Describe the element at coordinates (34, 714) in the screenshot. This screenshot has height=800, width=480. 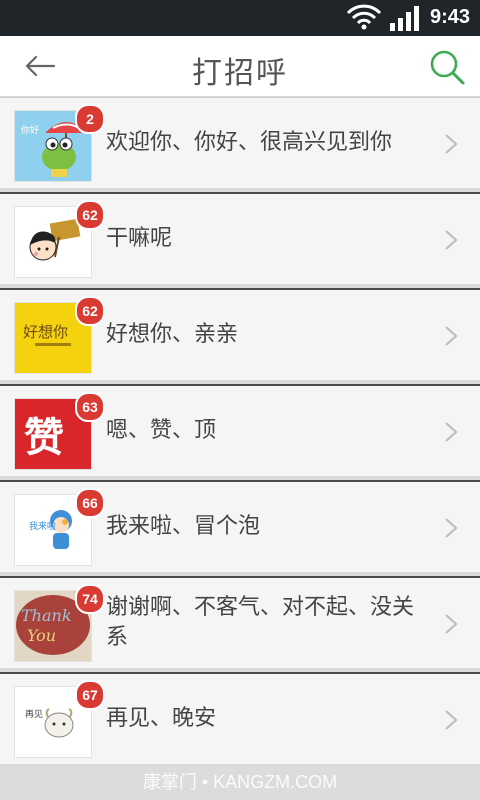
I see `svg-text: 再见` at that location.